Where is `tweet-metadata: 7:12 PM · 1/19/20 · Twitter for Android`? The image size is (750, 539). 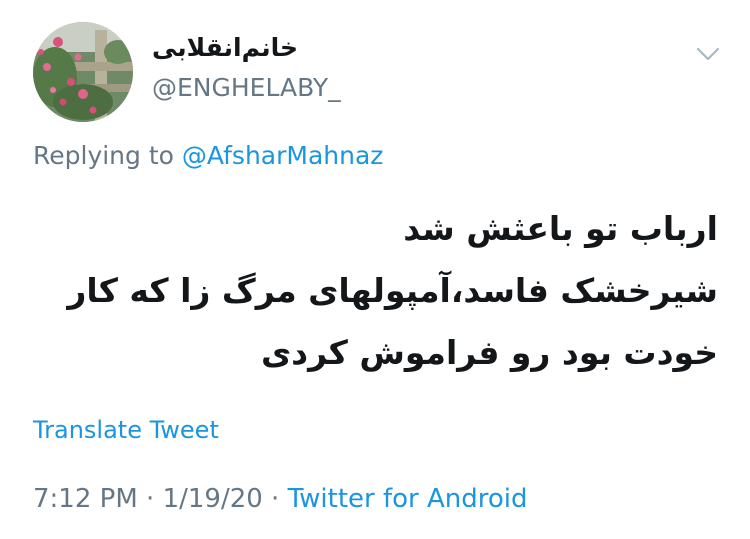 tweet-metadata: 7:12 PM · 1/19/20 · Twitter for Android is located at coordinates (280, 499).